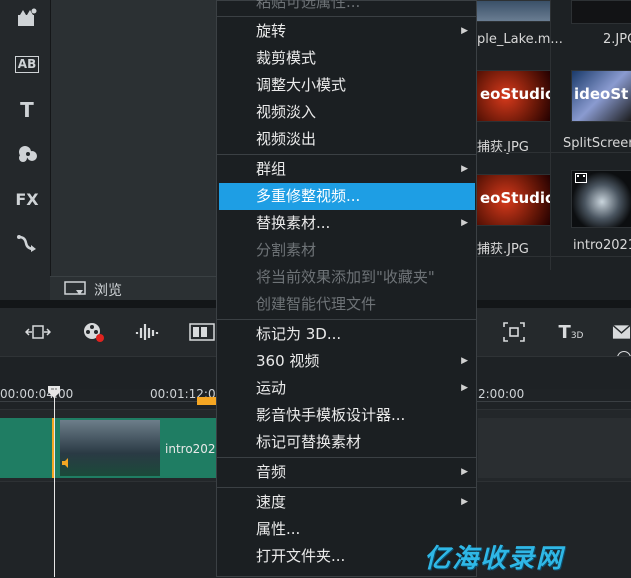 The width and height of the screenshot is (631, 578). I want to click on text-tool-icon: AB, so click(27, 64).